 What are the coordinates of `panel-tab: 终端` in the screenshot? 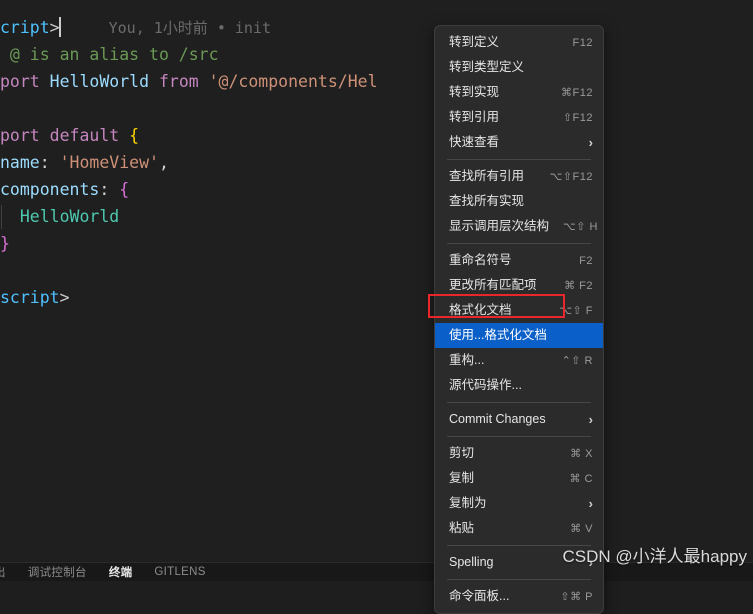 It's located at (121, 572).